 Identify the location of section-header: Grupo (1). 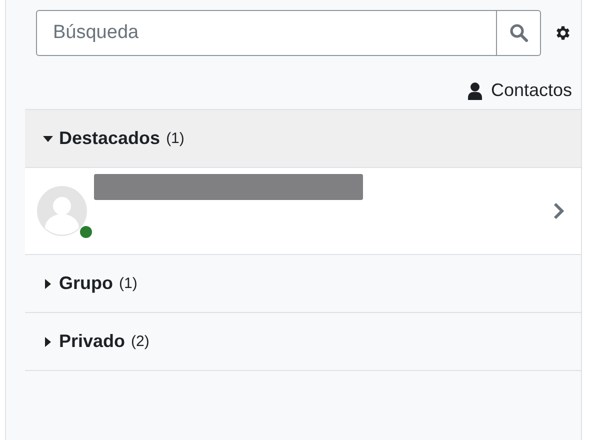
(303, 284).